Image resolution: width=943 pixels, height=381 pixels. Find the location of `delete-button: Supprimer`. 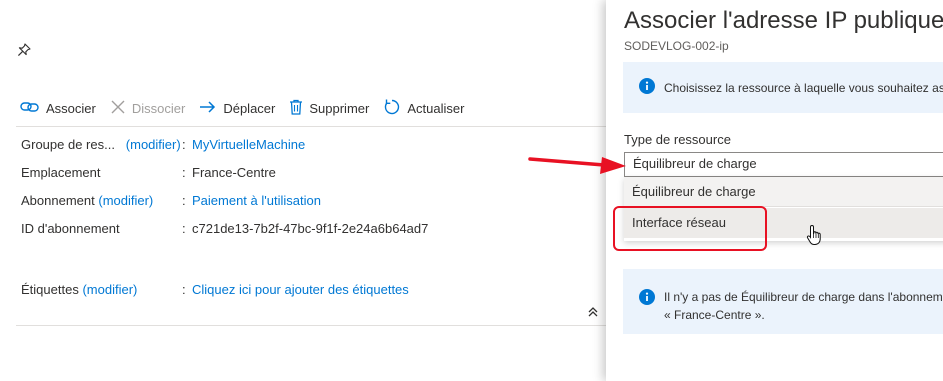

delete-button: Supprimer is located at coordinates (329, 108).